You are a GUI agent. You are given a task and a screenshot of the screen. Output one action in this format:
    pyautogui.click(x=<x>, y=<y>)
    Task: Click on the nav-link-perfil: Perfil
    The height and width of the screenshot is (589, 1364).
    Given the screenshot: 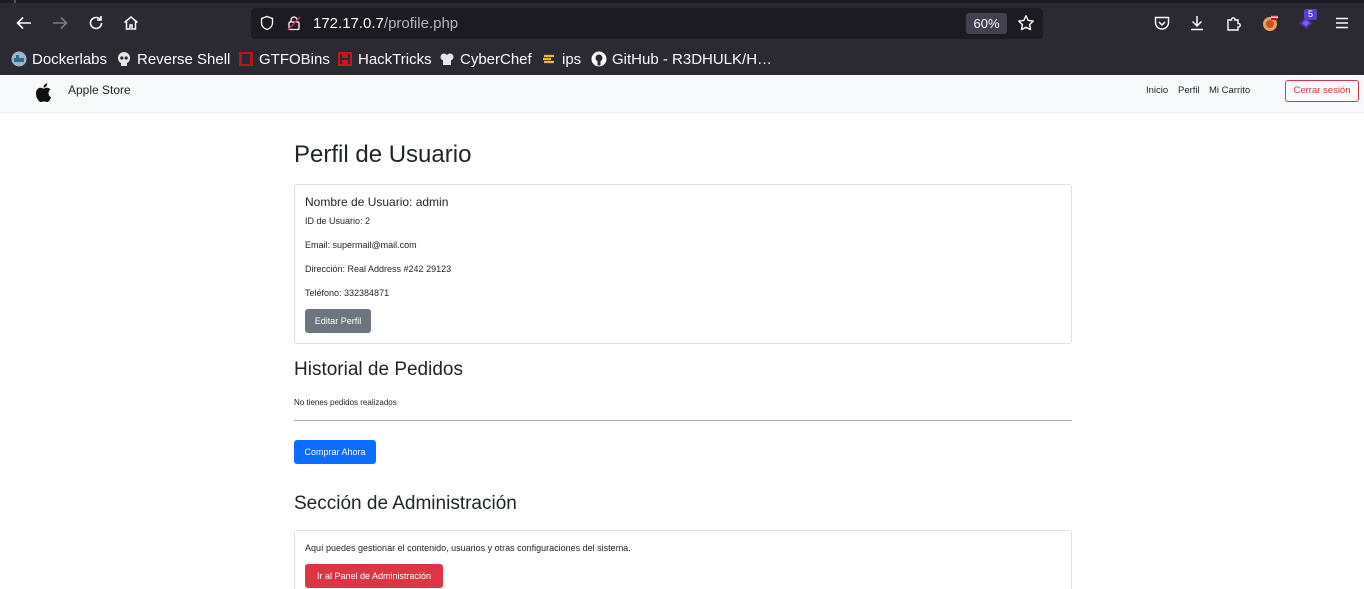 What is the action you would take?
    pyautogui.click(x=1189, y=90)
    